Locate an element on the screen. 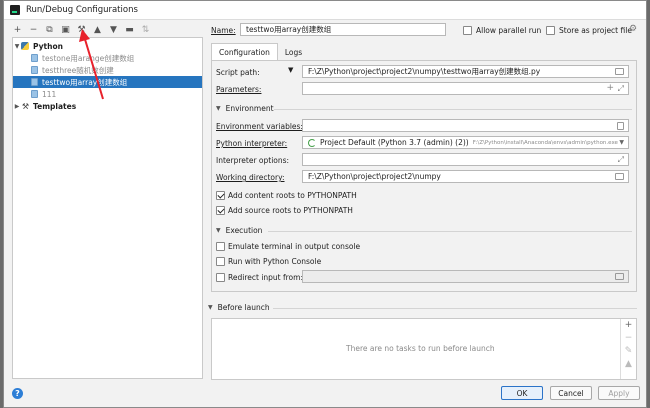 This screenshot has height=408, width=650. execution-section-header: ▼ Execution is located at coordinates (239, 230).